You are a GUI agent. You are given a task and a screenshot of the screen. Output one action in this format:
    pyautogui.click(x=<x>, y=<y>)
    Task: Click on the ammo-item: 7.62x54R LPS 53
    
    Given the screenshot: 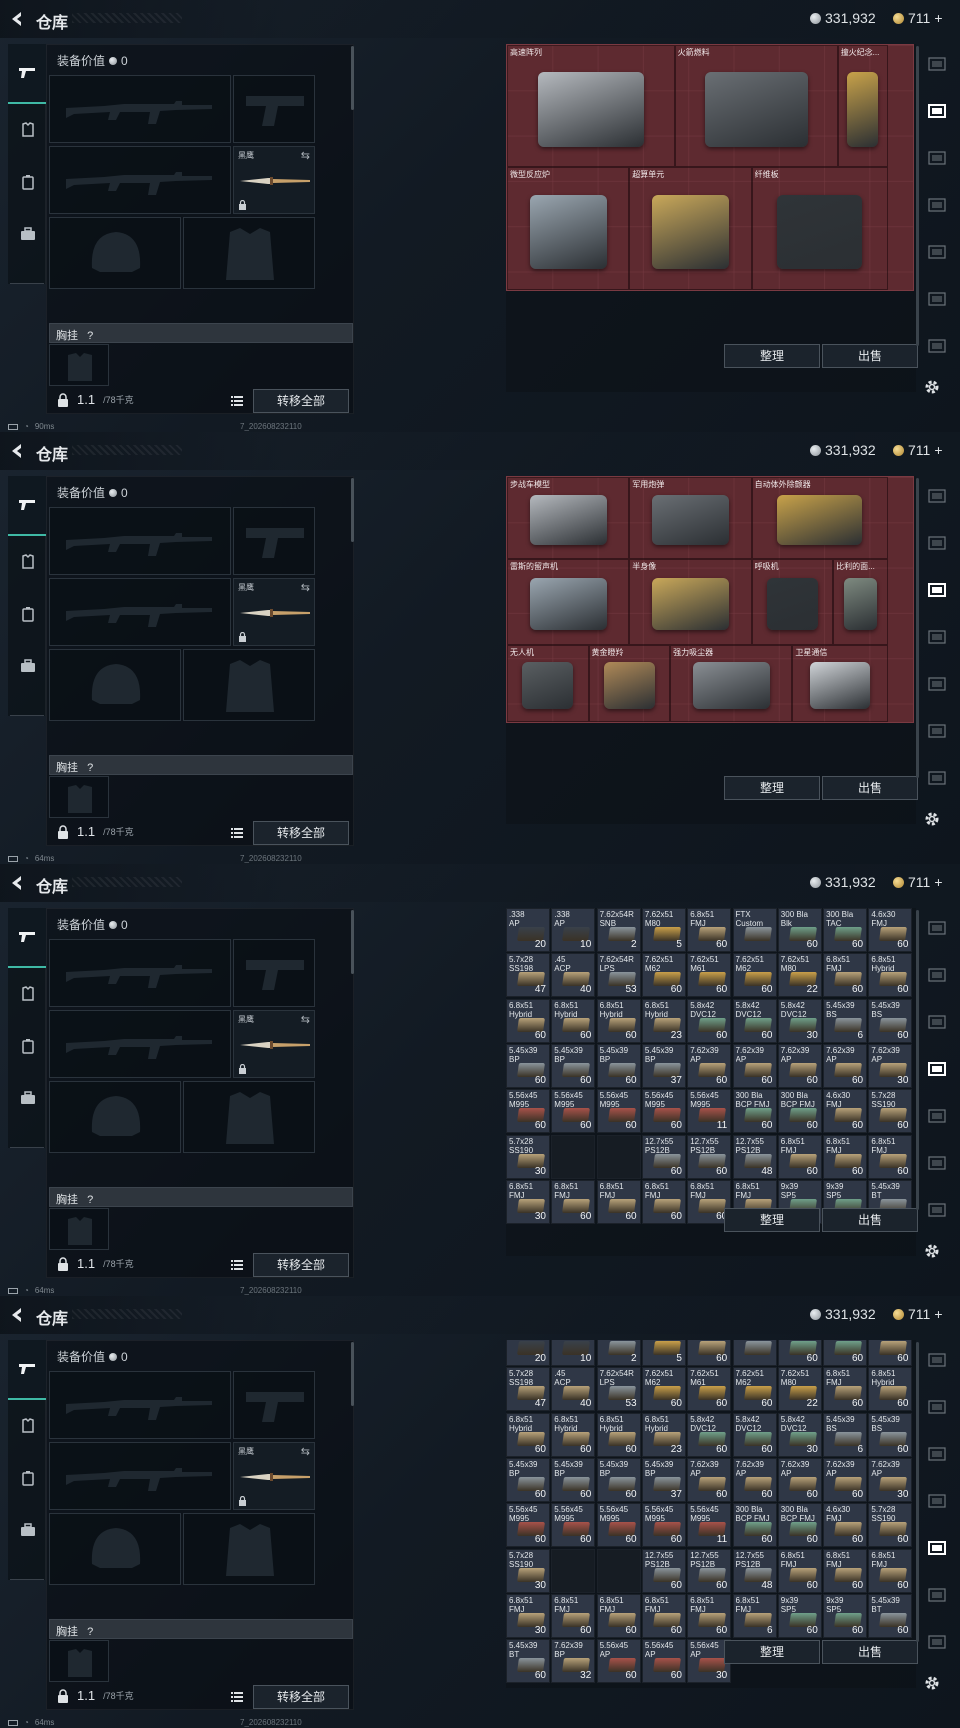 What is the action you would take?
    pyautogui.click(x=618, y=1389)
    